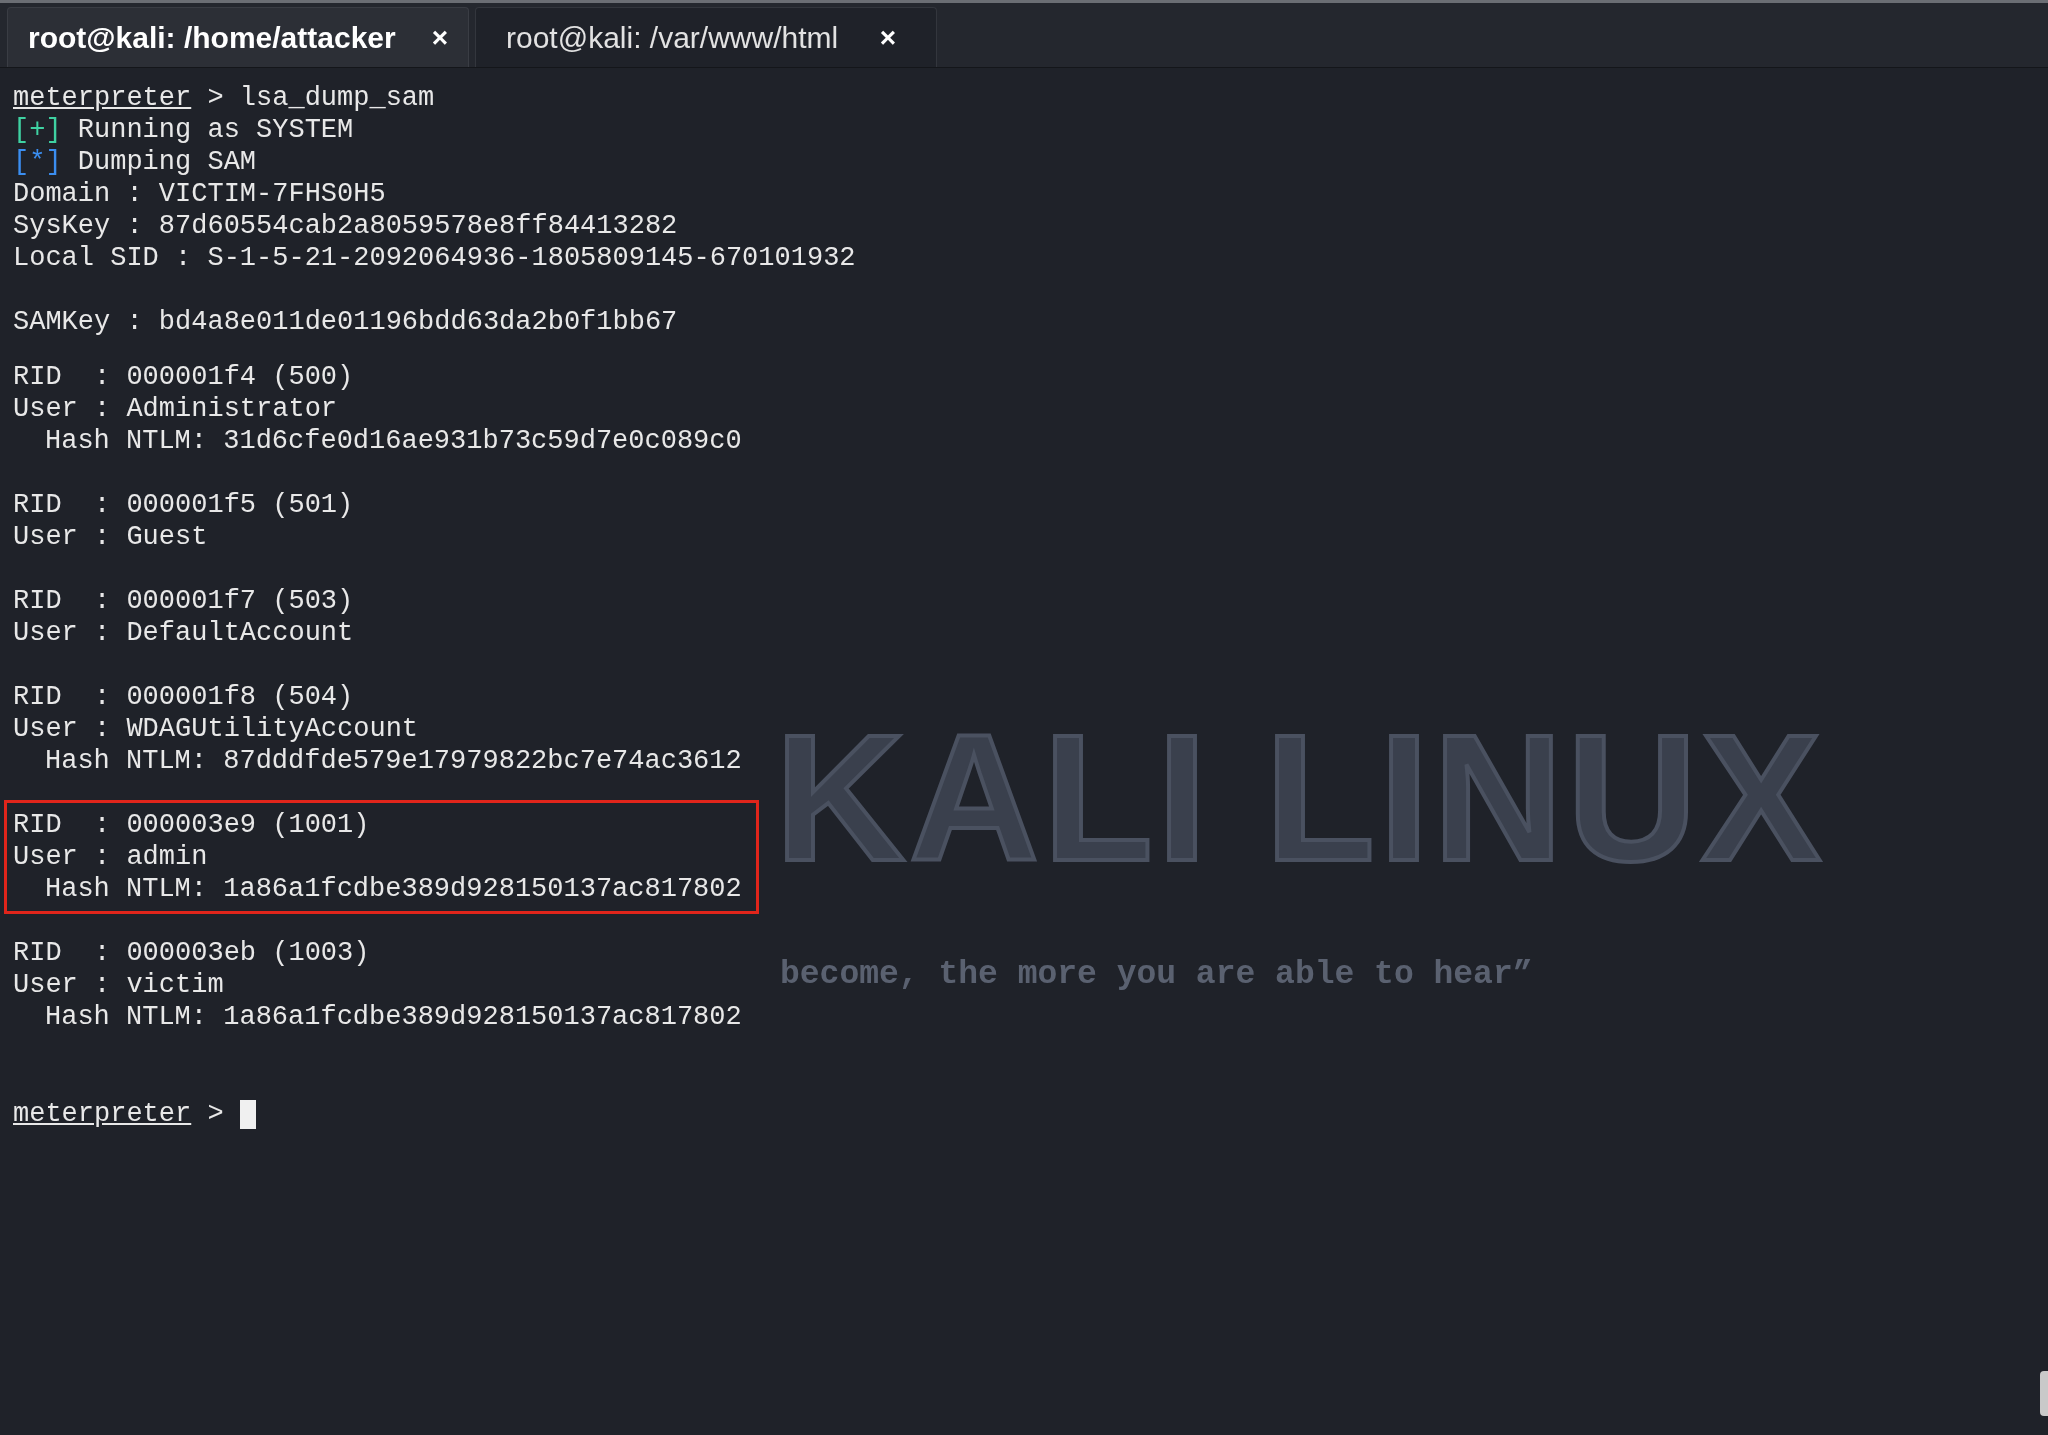 The image size is (2048, 1435). I want to click on output-line: RID : 000001f5 (501), so click(183, 505).